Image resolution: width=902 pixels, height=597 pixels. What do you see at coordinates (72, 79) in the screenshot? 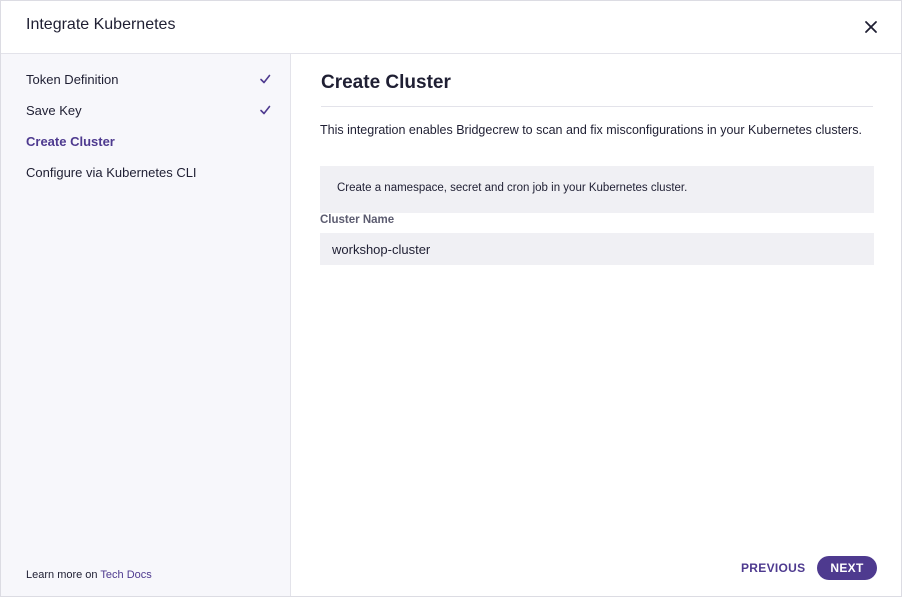
I see `step-label: Token Definition` at bounding box center [72, 79].